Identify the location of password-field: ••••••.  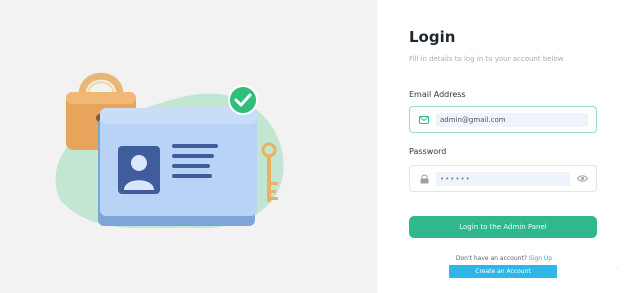
(503, 178).